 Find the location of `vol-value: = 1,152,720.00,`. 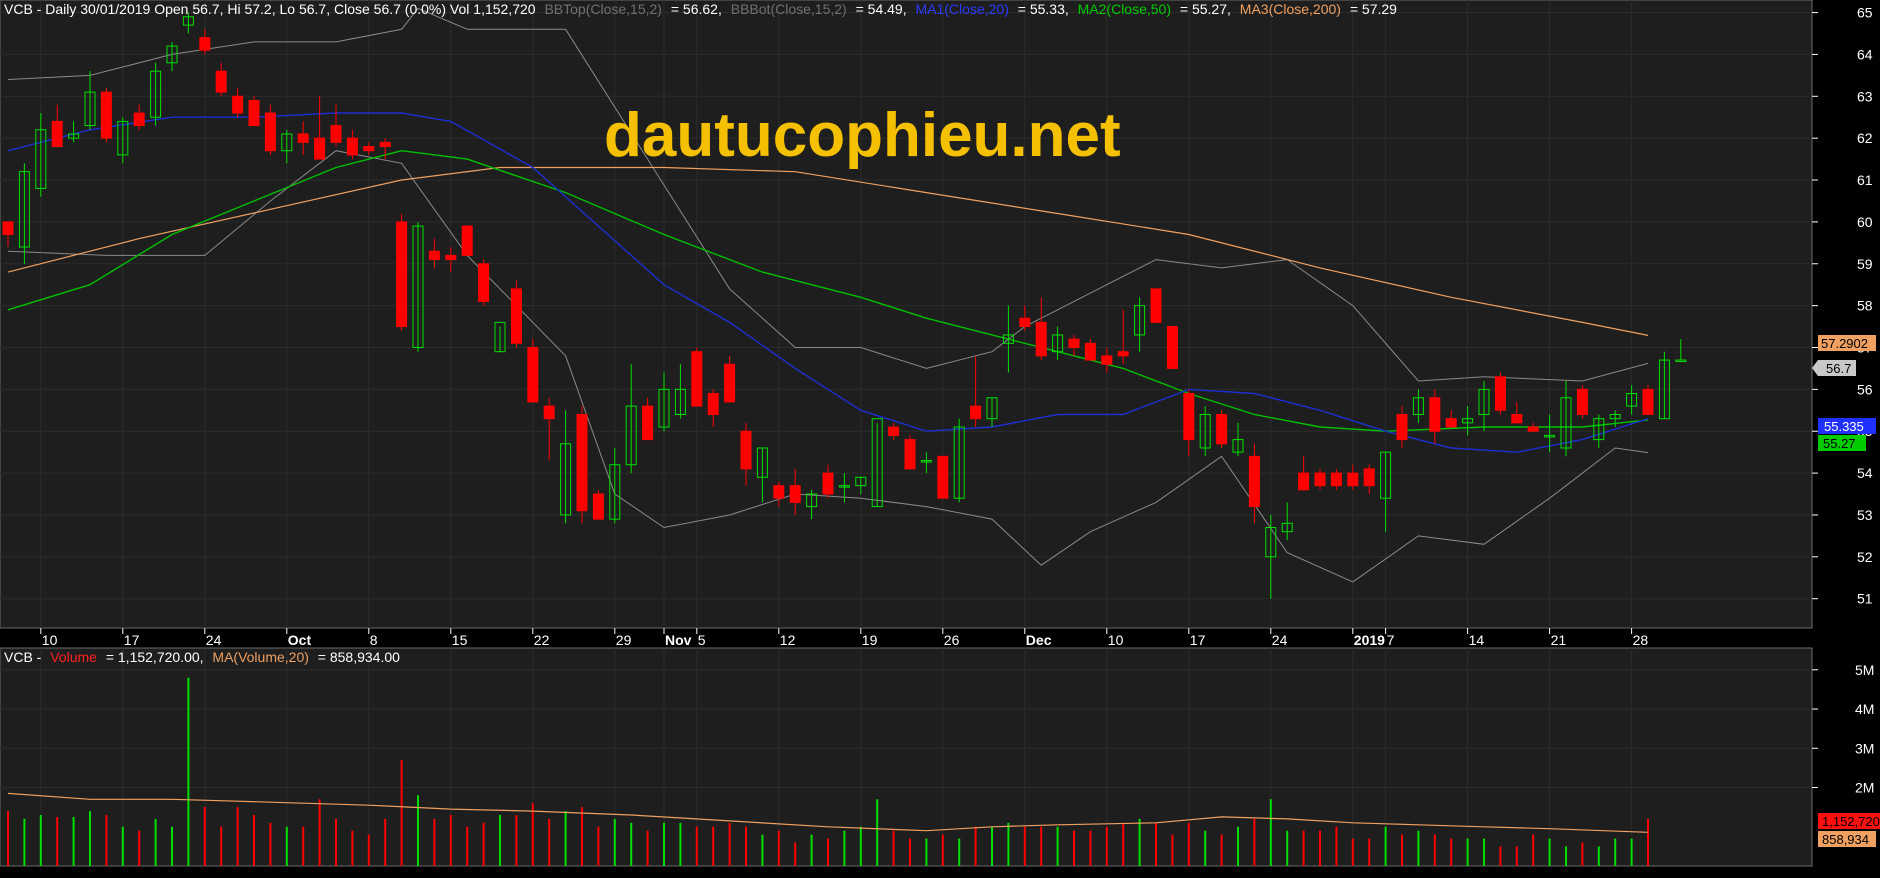

vol-value: = 1,152,720.00, is located at coordinates (155, 657).